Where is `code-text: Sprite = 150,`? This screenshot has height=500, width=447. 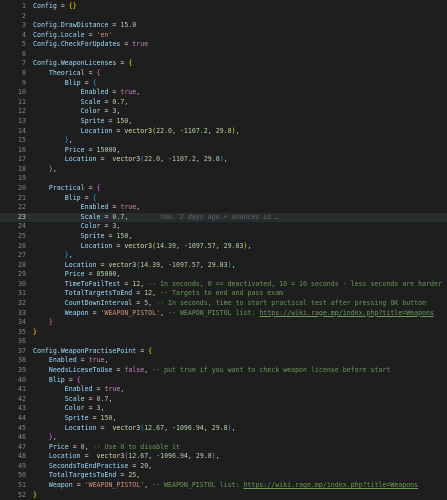 code-text: Sprite = 150, is located at coordinates (83, 236).